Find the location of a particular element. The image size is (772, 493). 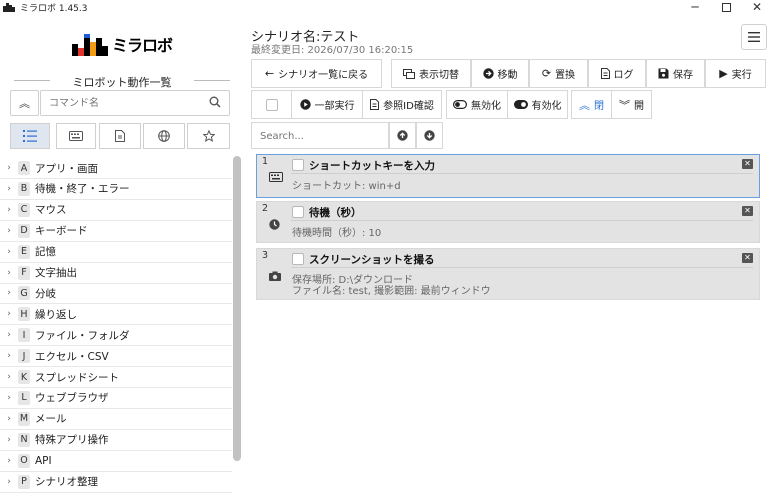

category-letter: O is located at coordinates (24, 460).